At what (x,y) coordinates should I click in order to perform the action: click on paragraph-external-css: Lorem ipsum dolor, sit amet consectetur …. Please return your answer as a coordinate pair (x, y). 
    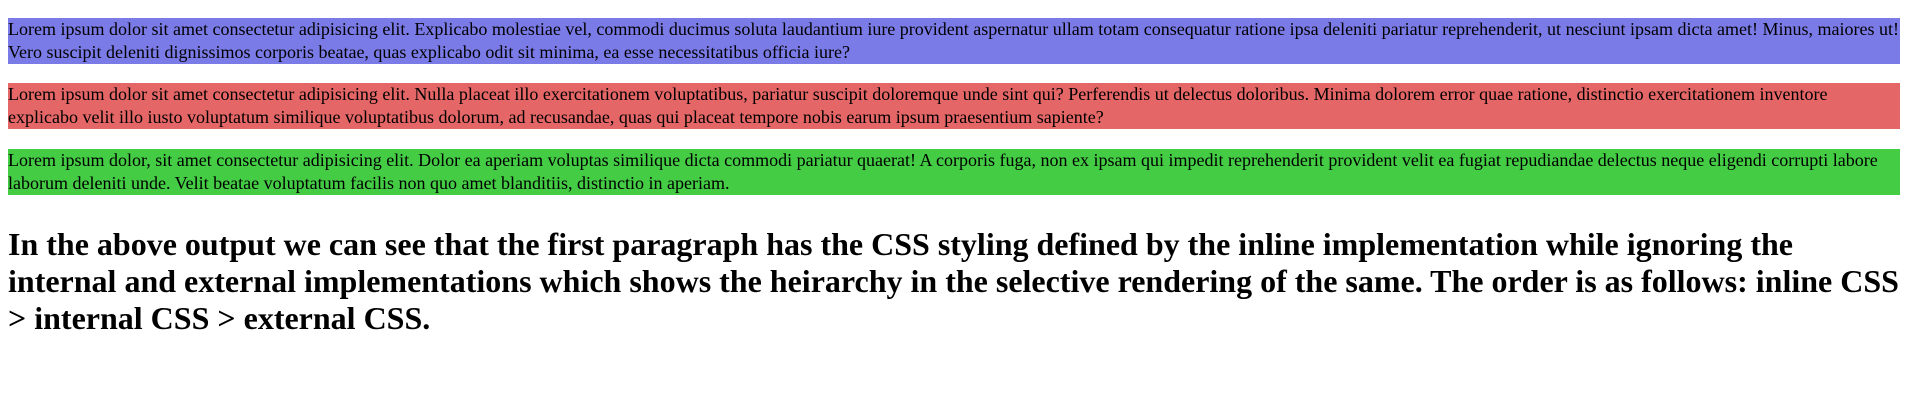
    Looking at the image, I should click on (954, 172).